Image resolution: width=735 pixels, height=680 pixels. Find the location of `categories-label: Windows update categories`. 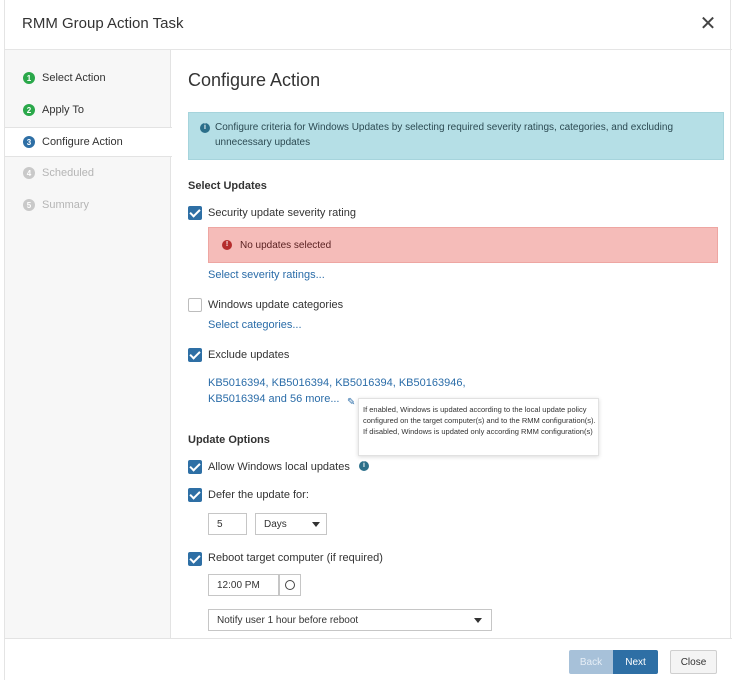

categories-label: Windows update categories is located at coordinates (276, 305).